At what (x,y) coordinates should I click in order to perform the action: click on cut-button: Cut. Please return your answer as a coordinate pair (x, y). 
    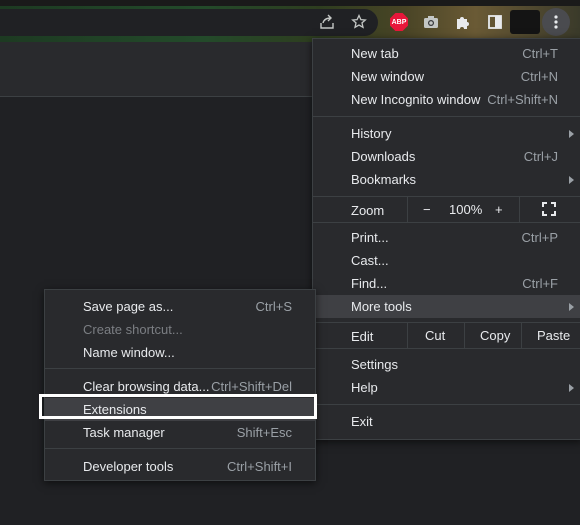
    Looking at the image, I should click on (436, 335).